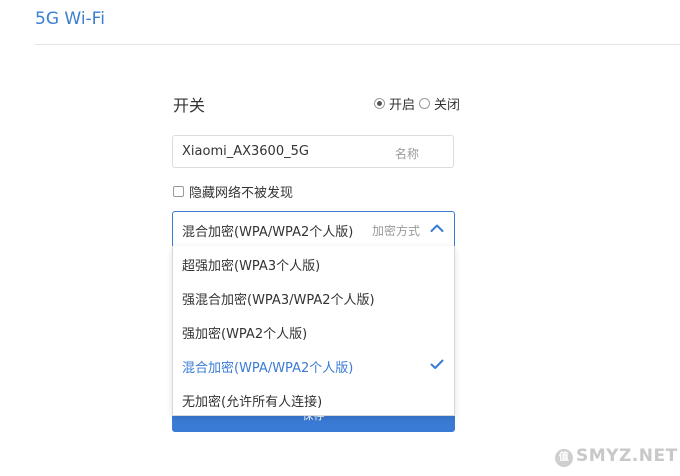  What do you see at coordinates (564, 458) in the screenshot?
I see `watermark-badge: 值` at bounding box center [564, 458].